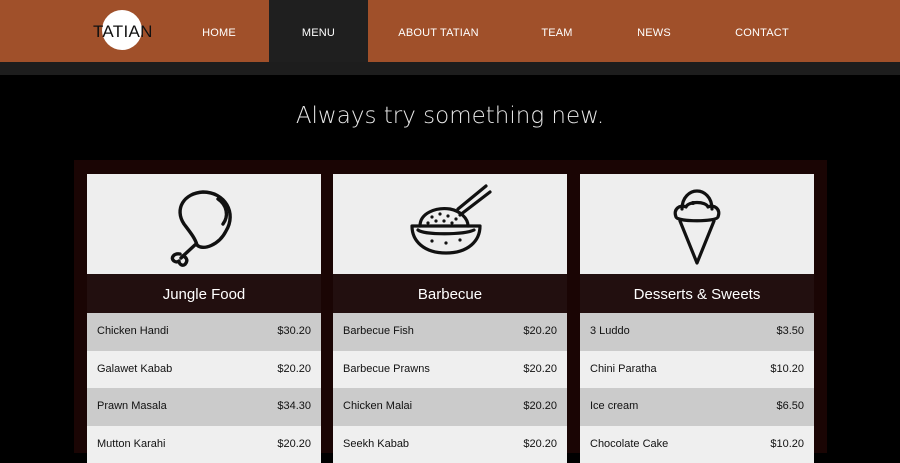 The image size is (900, 463). I want to click on item-name: Chicken Malai, so click(377, 406).